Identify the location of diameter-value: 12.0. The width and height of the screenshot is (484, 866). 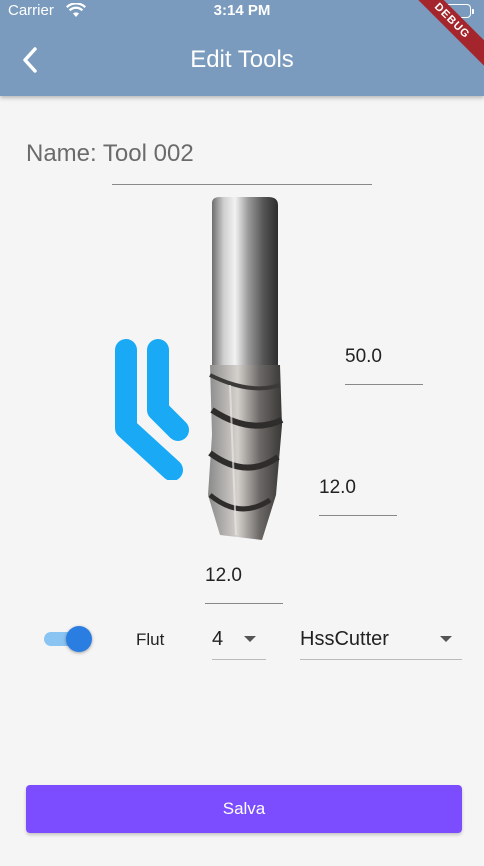
(223, 575).